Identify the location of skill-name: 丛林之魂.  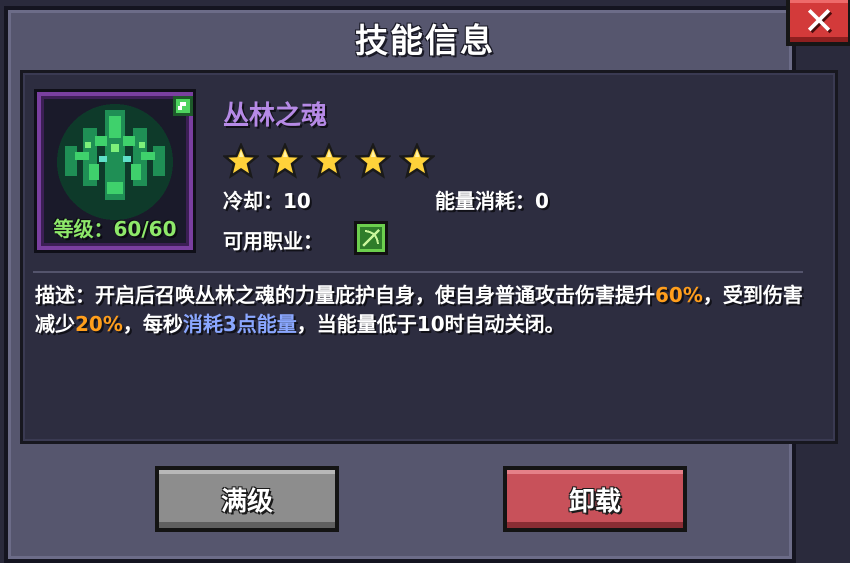
(275, 116).